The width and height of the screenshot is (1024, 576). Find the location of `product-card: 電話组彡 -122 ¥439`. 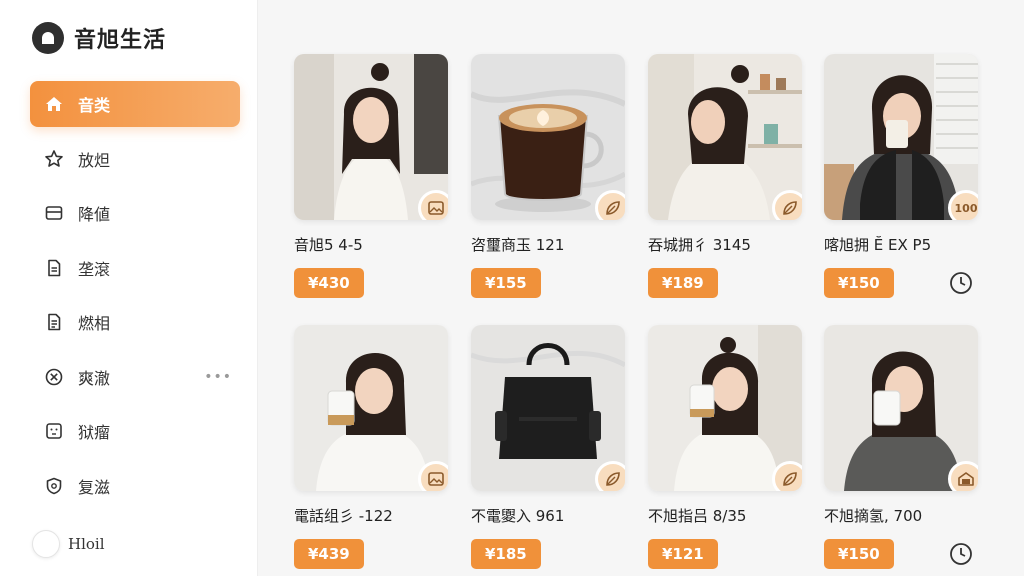

product-card: 電話组彡 -122 ¥439 is located at coordinates (371, 447).